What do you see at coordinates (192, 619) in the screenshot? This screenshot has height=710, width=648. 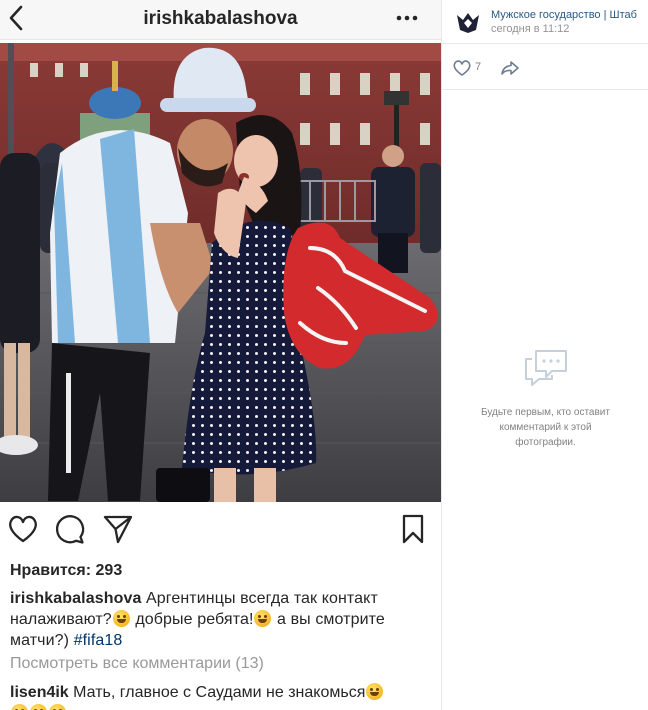 I see `caption-text-2: добрые ребята!` at bounding box center [192, 619].